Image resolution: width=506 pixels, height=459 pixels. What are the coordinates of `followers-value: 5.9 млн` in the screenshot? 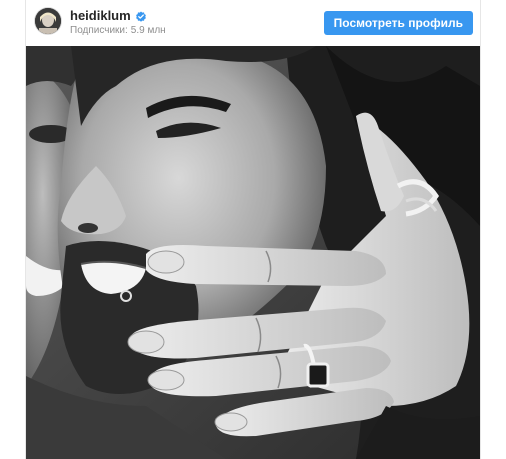 It's located at (148, 30).